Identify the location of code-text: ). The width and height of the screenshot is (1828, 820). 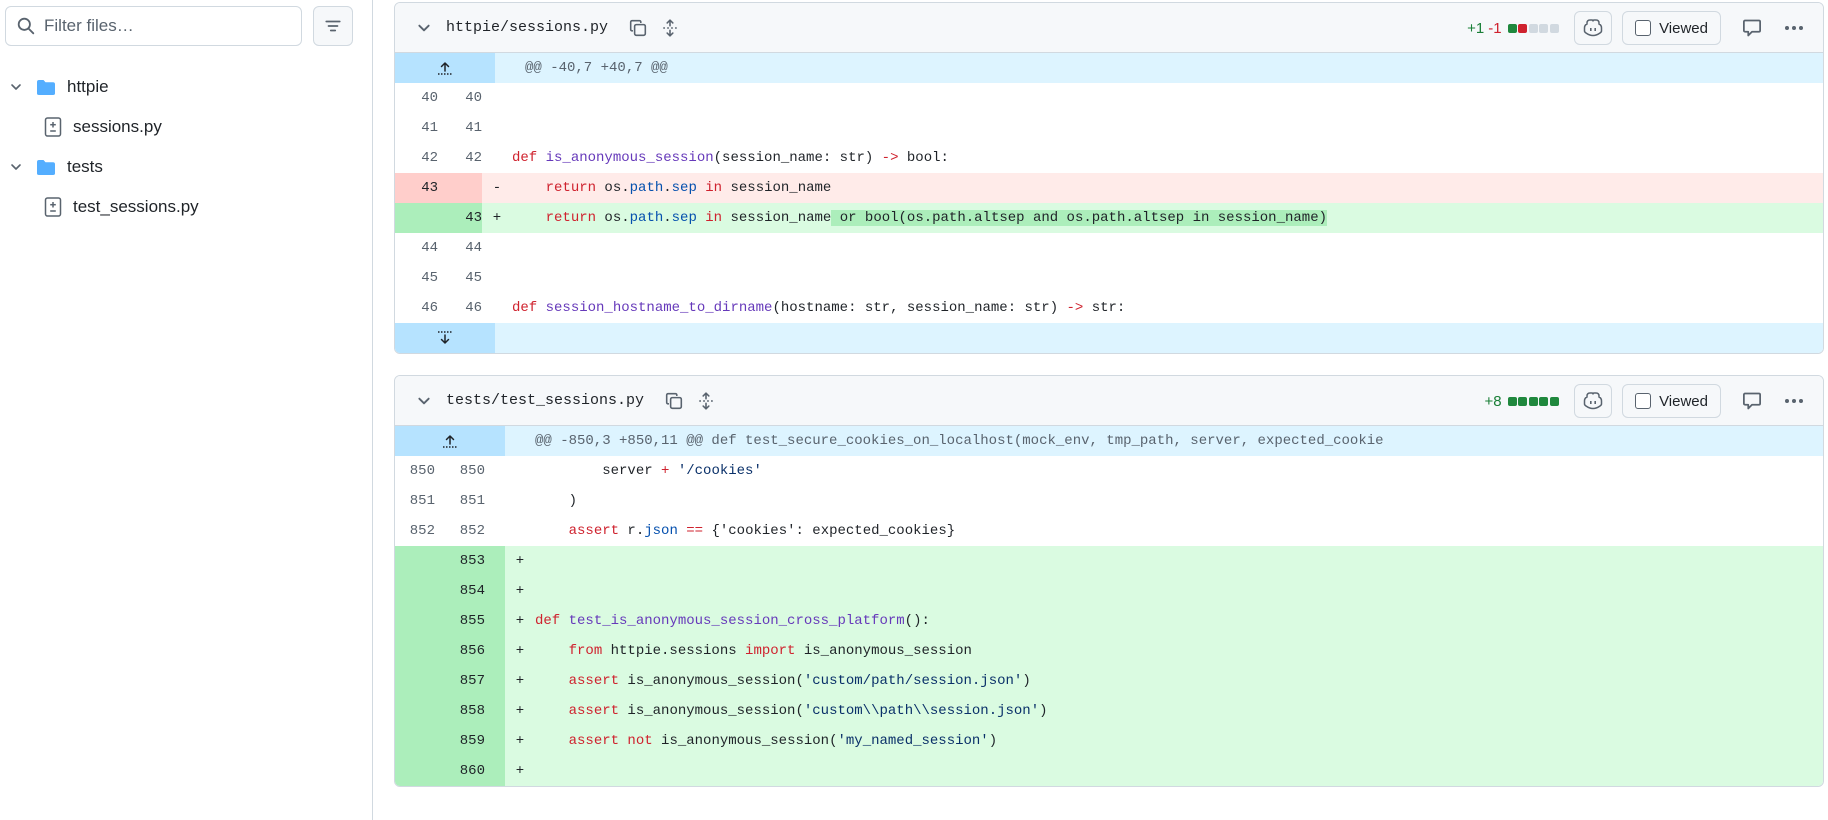
(556, 501).